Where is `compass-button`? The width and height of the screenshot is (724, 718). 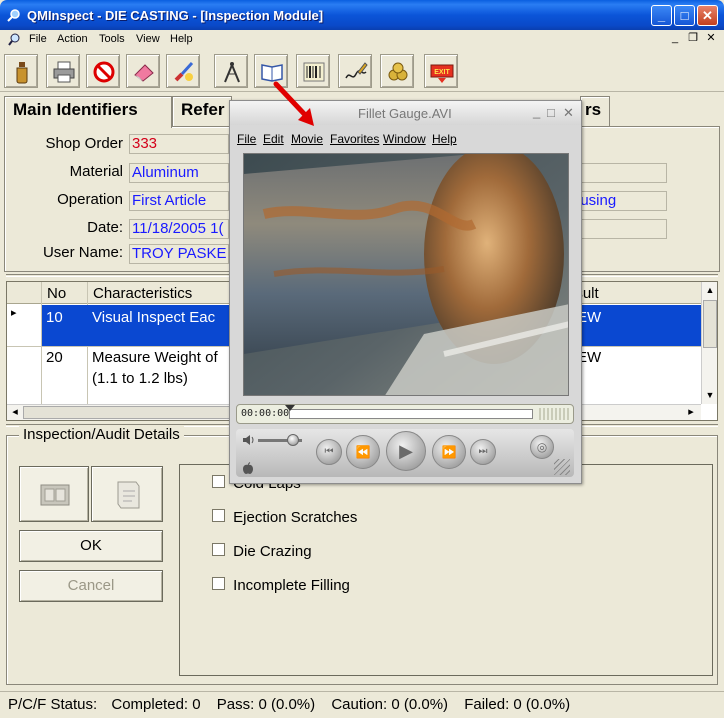 compass-button is located at coordinates (231, 71).